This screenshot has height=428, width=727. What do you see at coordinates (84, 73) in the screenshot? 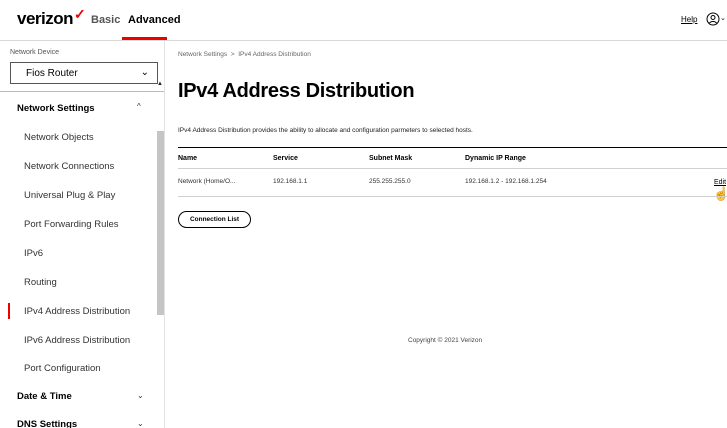
I see `network-device-select: Fios Router ⌄` at bounding box center [84, 73].